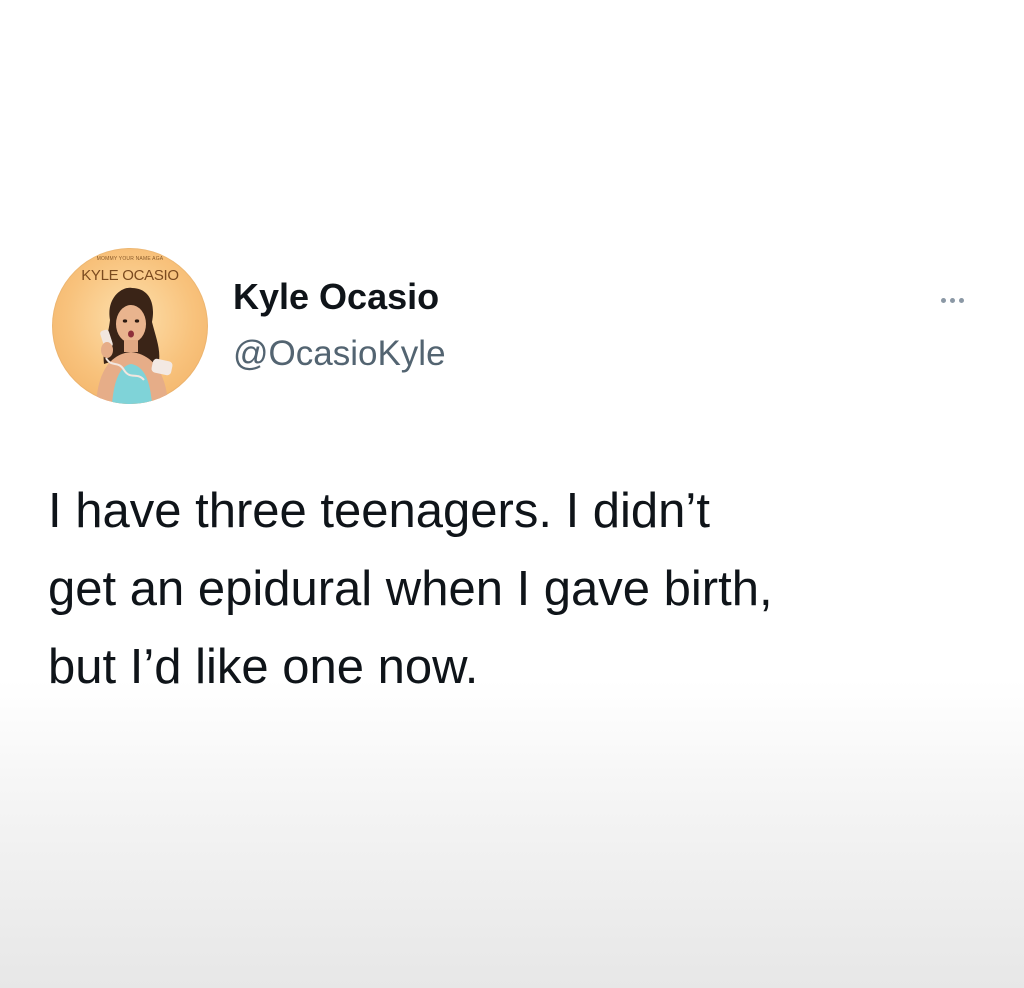  What do you see at coordinates (336, 297) in the screenshot?
I see `author-display-name: Kyle Ocasio` at bounding box center [336, 297].